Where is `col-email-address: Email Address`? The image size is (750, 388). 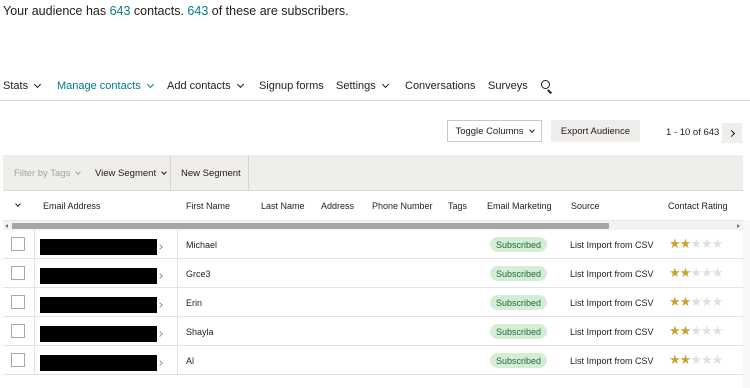
col-email-address: Email Address is located at coordinates (72, 206).